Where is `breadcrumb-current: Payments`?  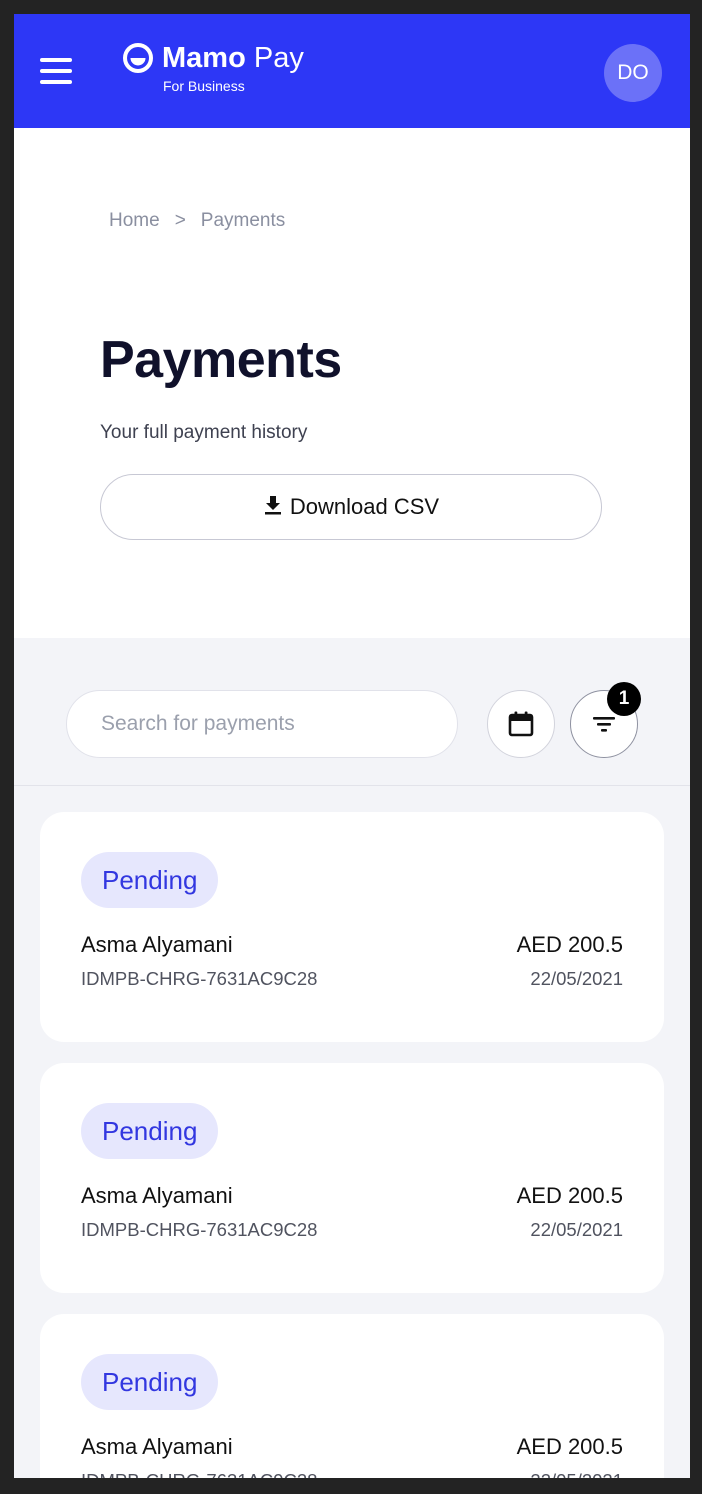 breadcrumb-current: Payments is located at coordinates (243, 220).